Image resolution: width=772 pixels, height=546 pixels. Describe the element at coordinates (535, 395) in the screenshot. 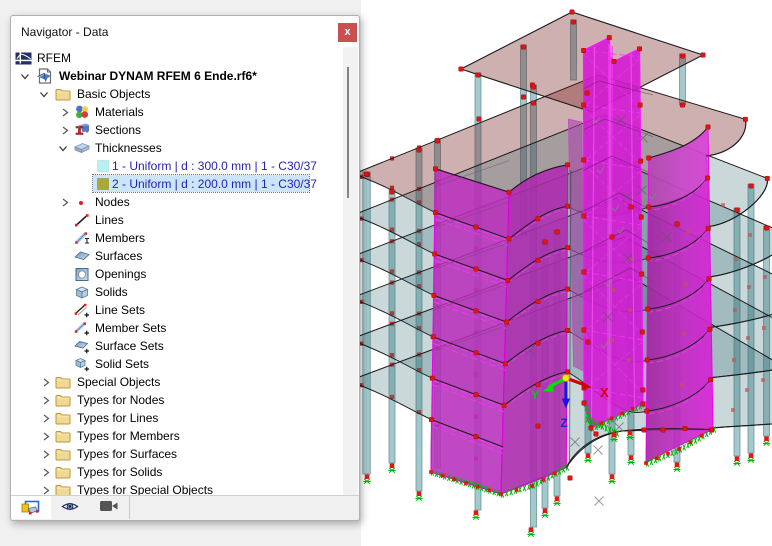

I see `svg-text: Y` at that location.